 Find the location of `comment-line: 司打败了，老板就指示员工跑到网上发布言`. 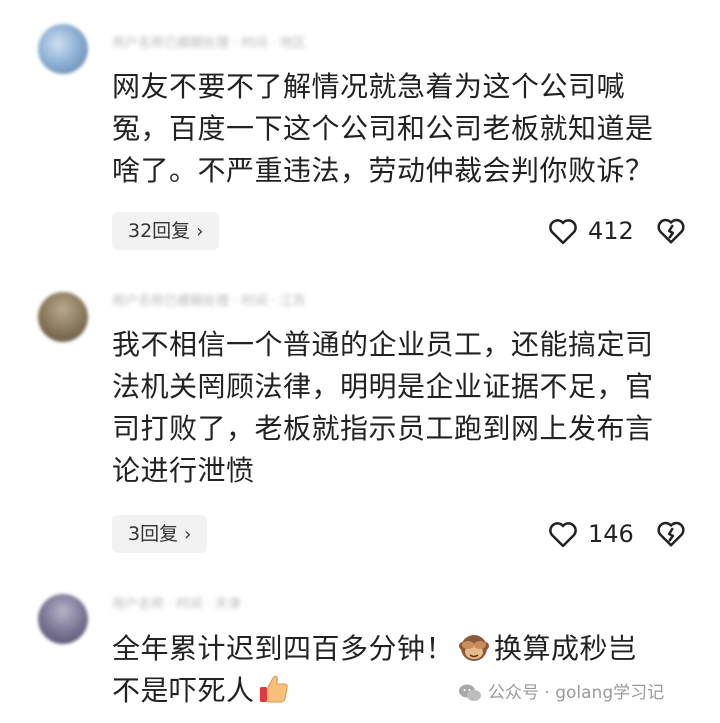

comment-line: 司打败了，老板就指示员工跑到网上发布言 is located at coordinates (383, 428).